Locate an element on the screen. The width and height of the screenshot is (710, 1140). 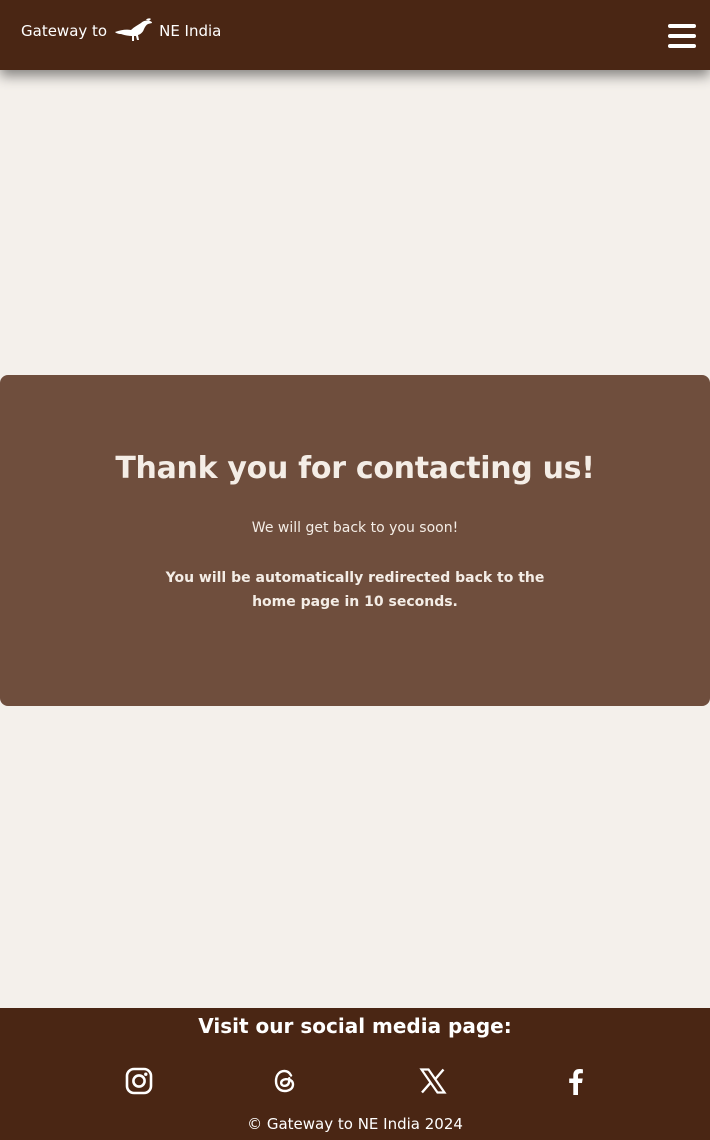
x-icon is located at coordinates (433, 1081).